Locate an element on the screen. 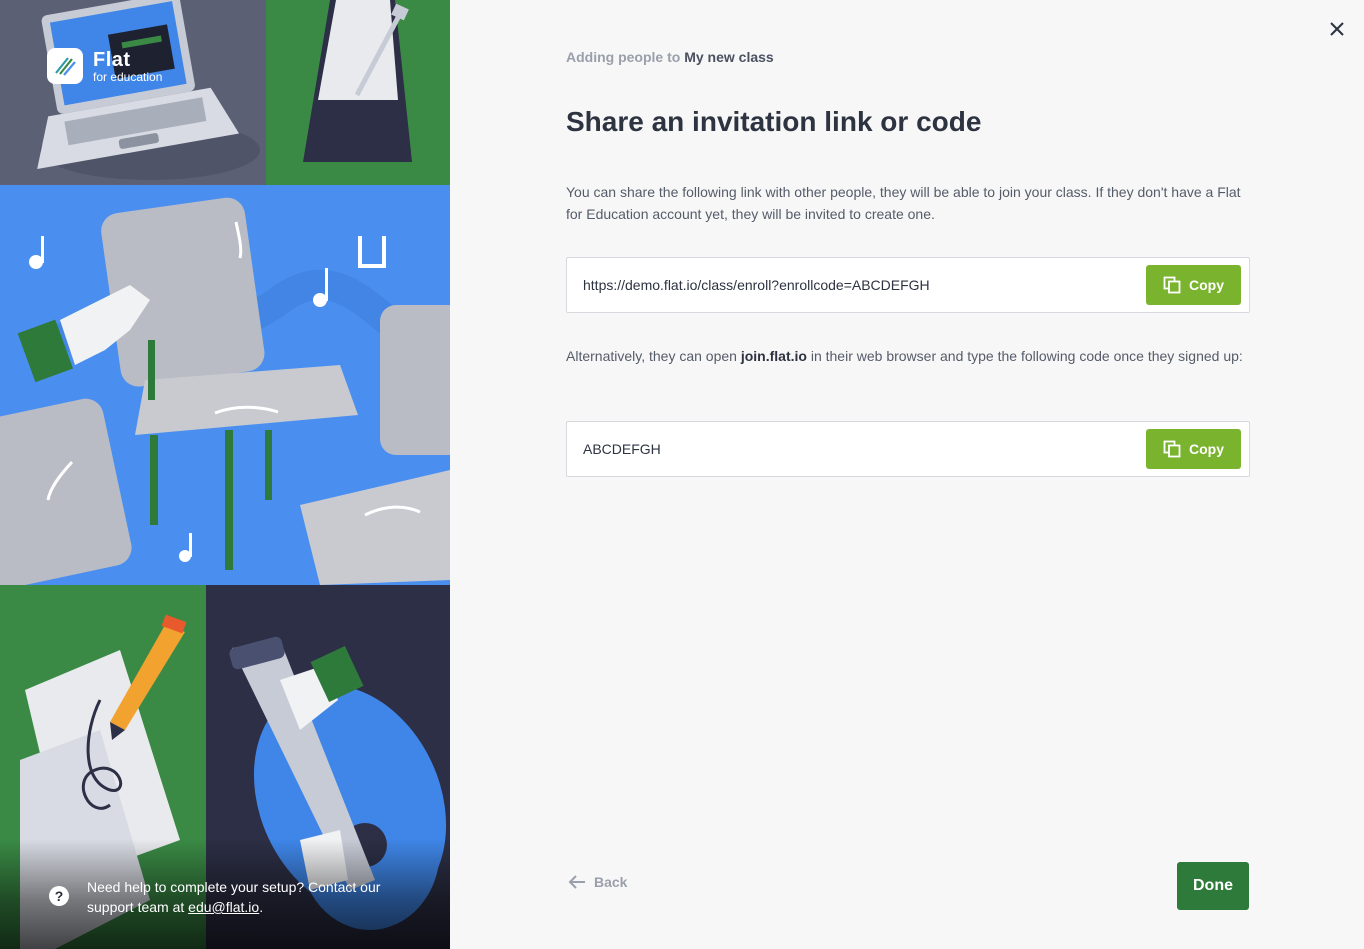 This screenshot has height=949, width=1364. join-site-link: join.flat.io is located at coordinates (773, 356).